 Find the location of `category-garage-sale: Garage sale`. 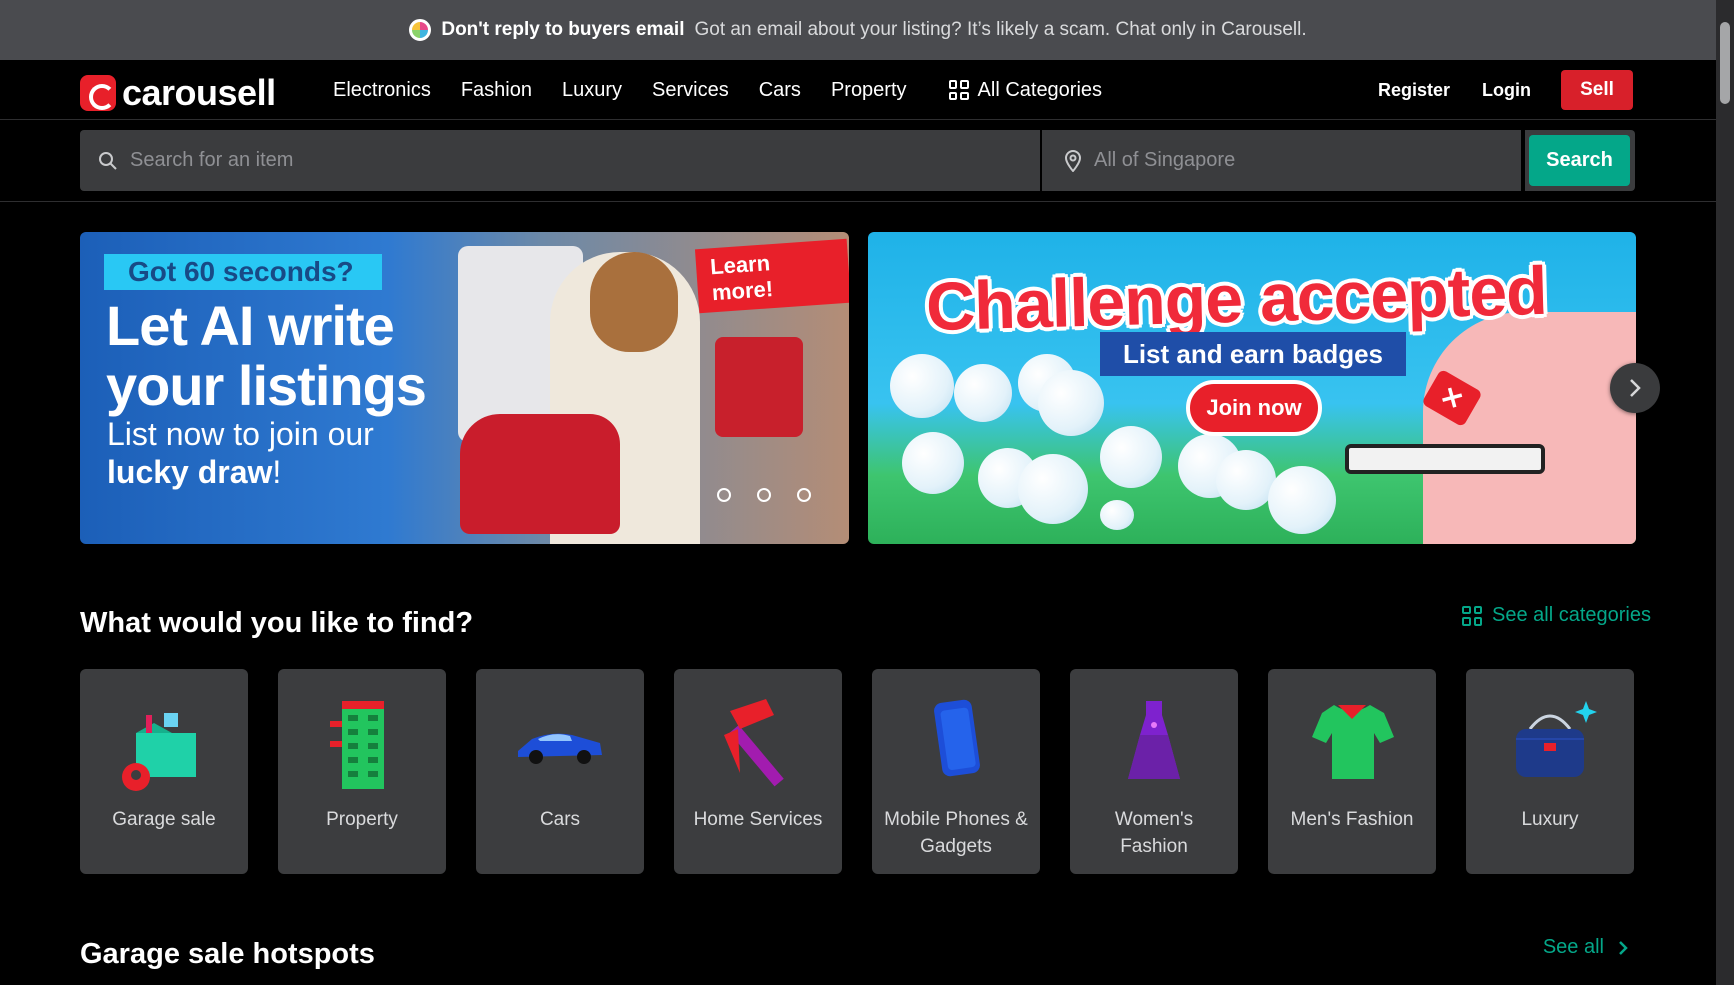

category-garage-sale: Garage sale is located at coordinates (164, 771).